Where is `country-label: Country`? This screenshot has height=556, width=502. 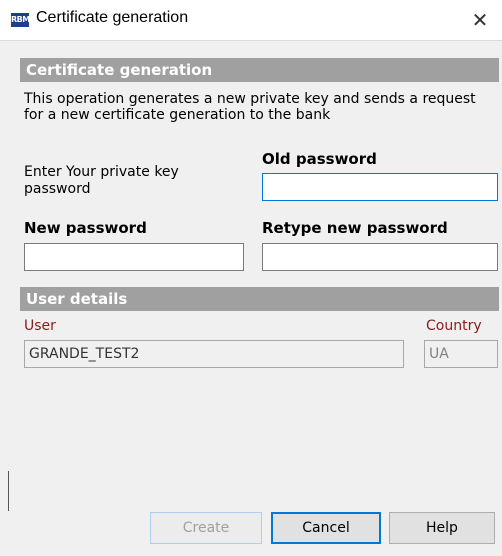 country-label: Country is located at coordinates (454, 326).